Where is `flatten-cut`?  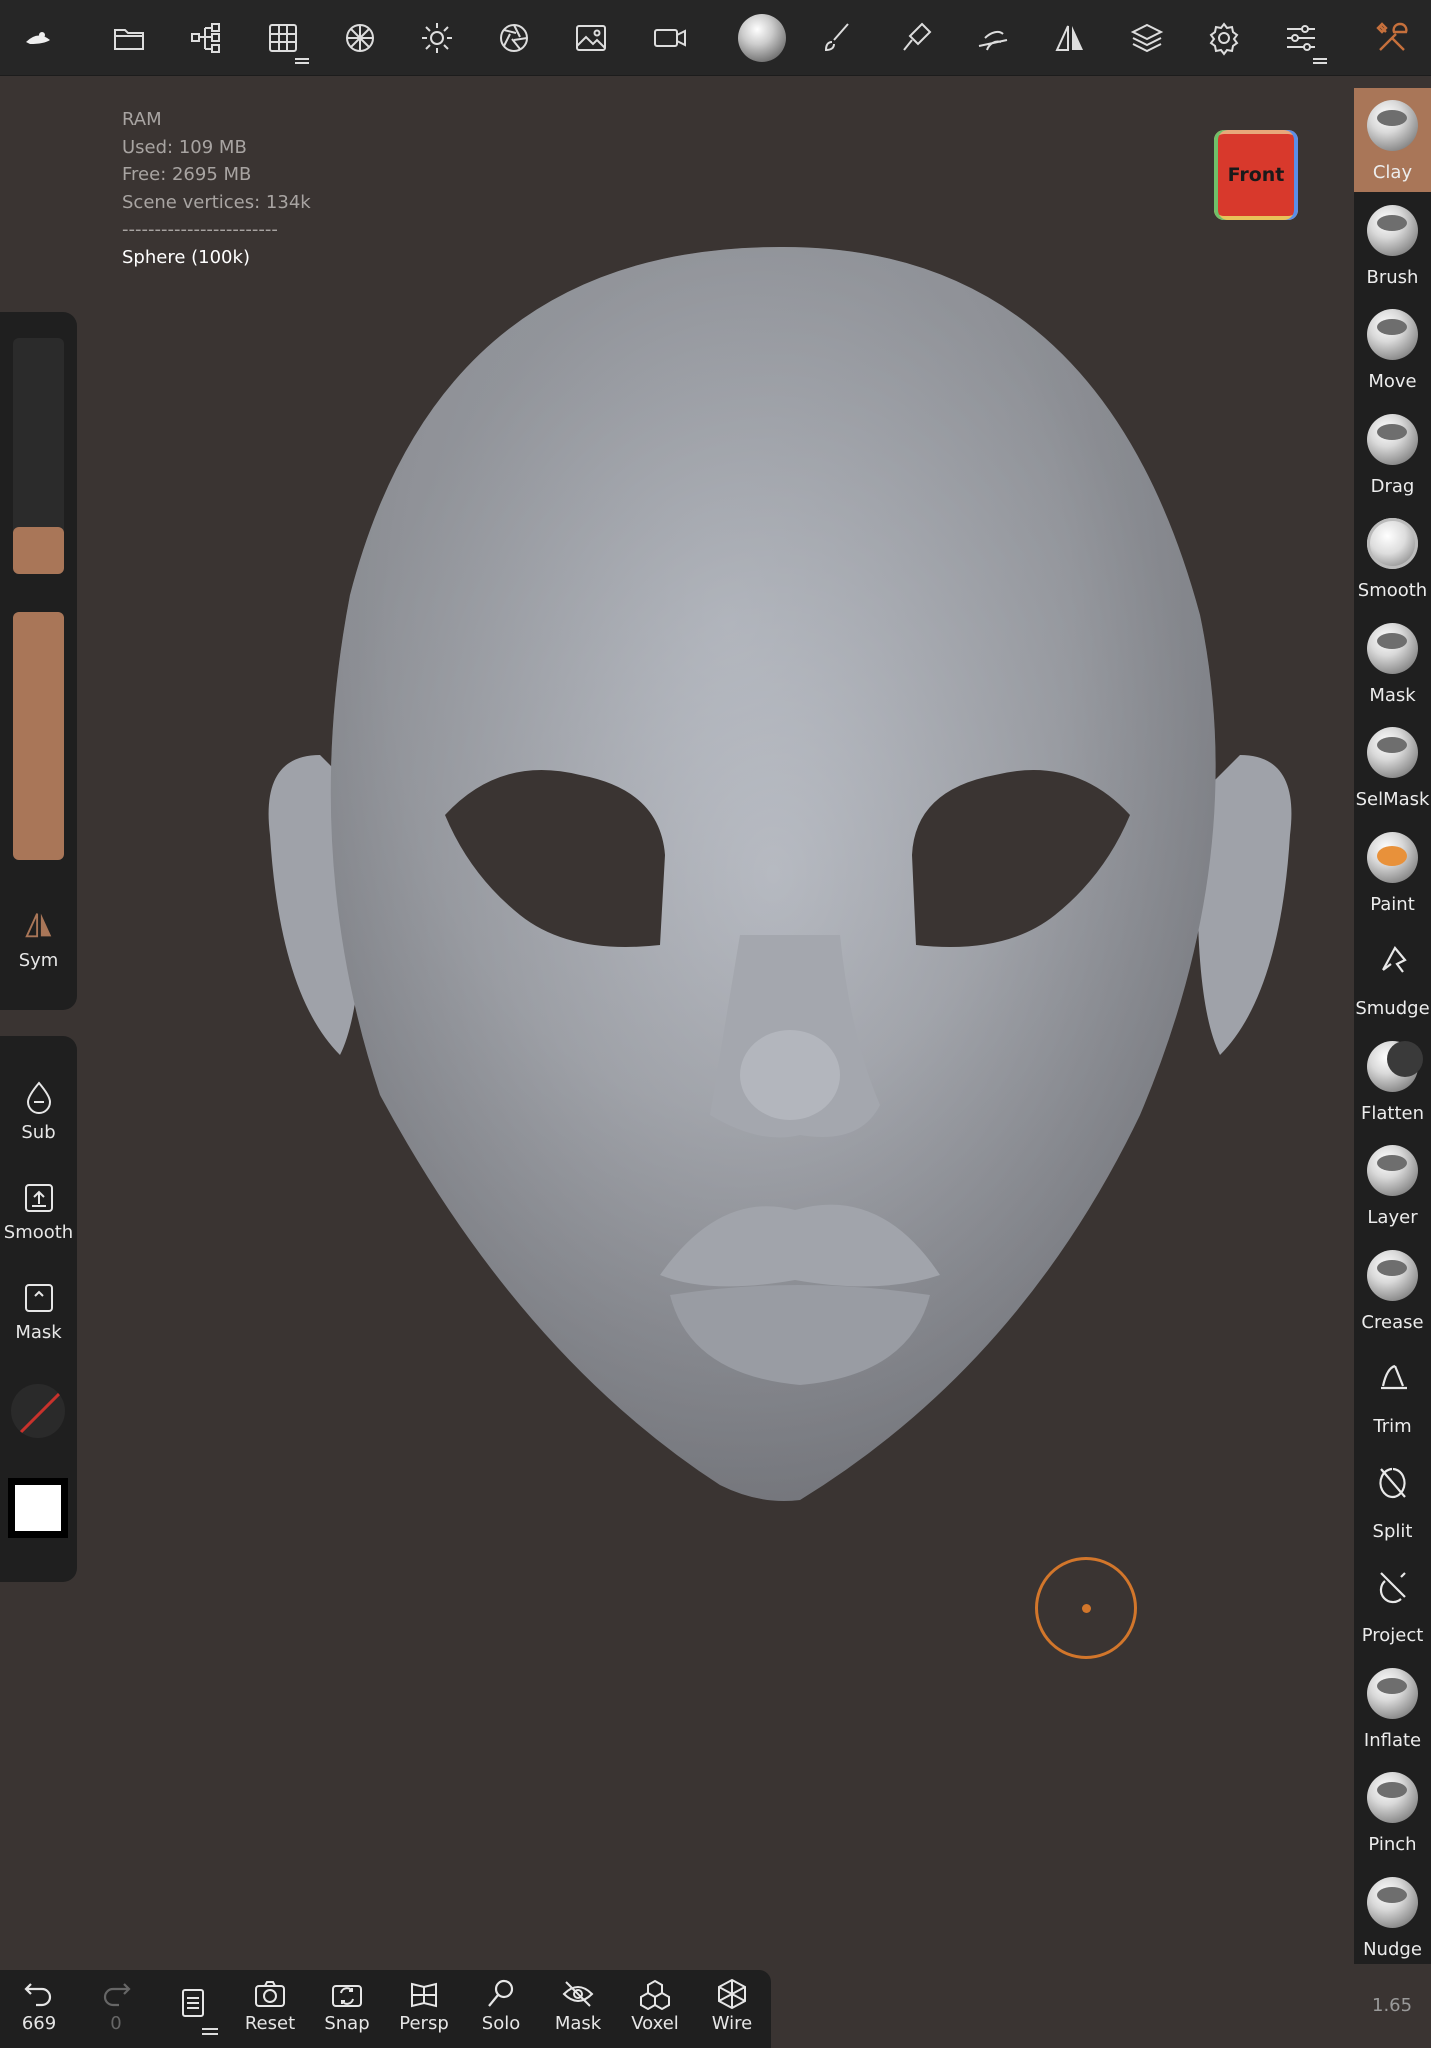 flatten-cut is located at coordinates (1405, 1058).